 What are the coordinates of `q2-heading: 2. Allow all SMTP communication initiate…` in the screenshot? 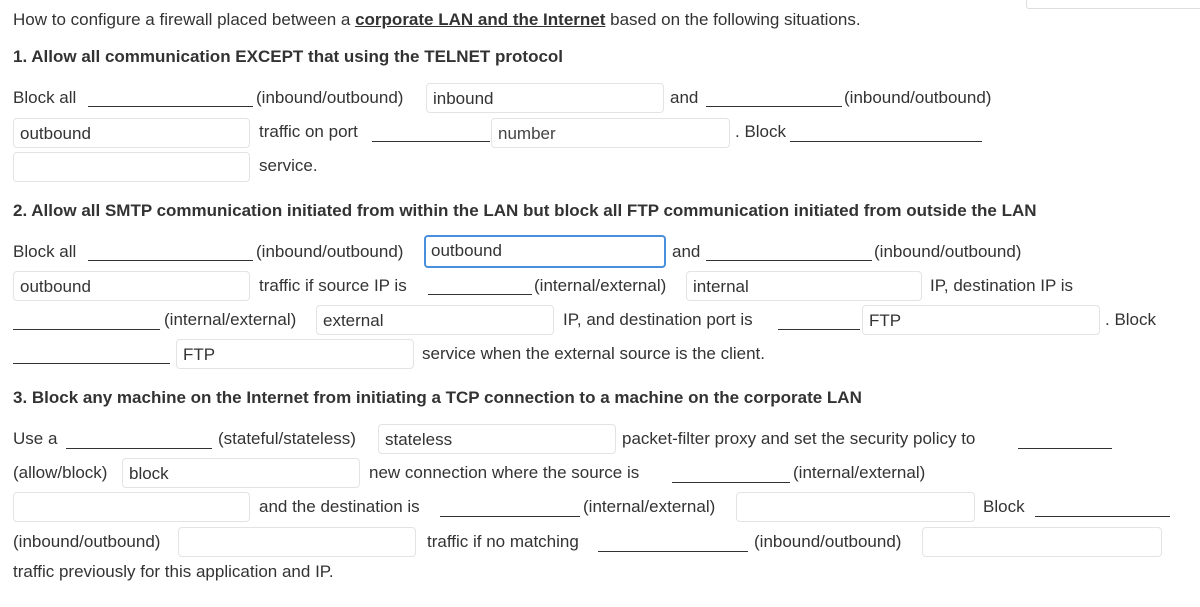 It's located at (525, 210).